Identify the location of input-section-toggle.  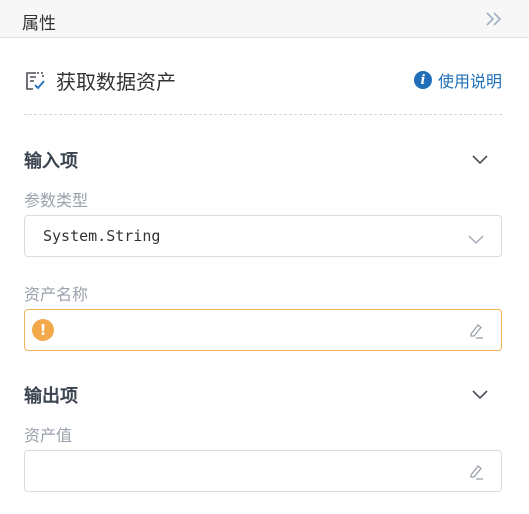
(480, 159).